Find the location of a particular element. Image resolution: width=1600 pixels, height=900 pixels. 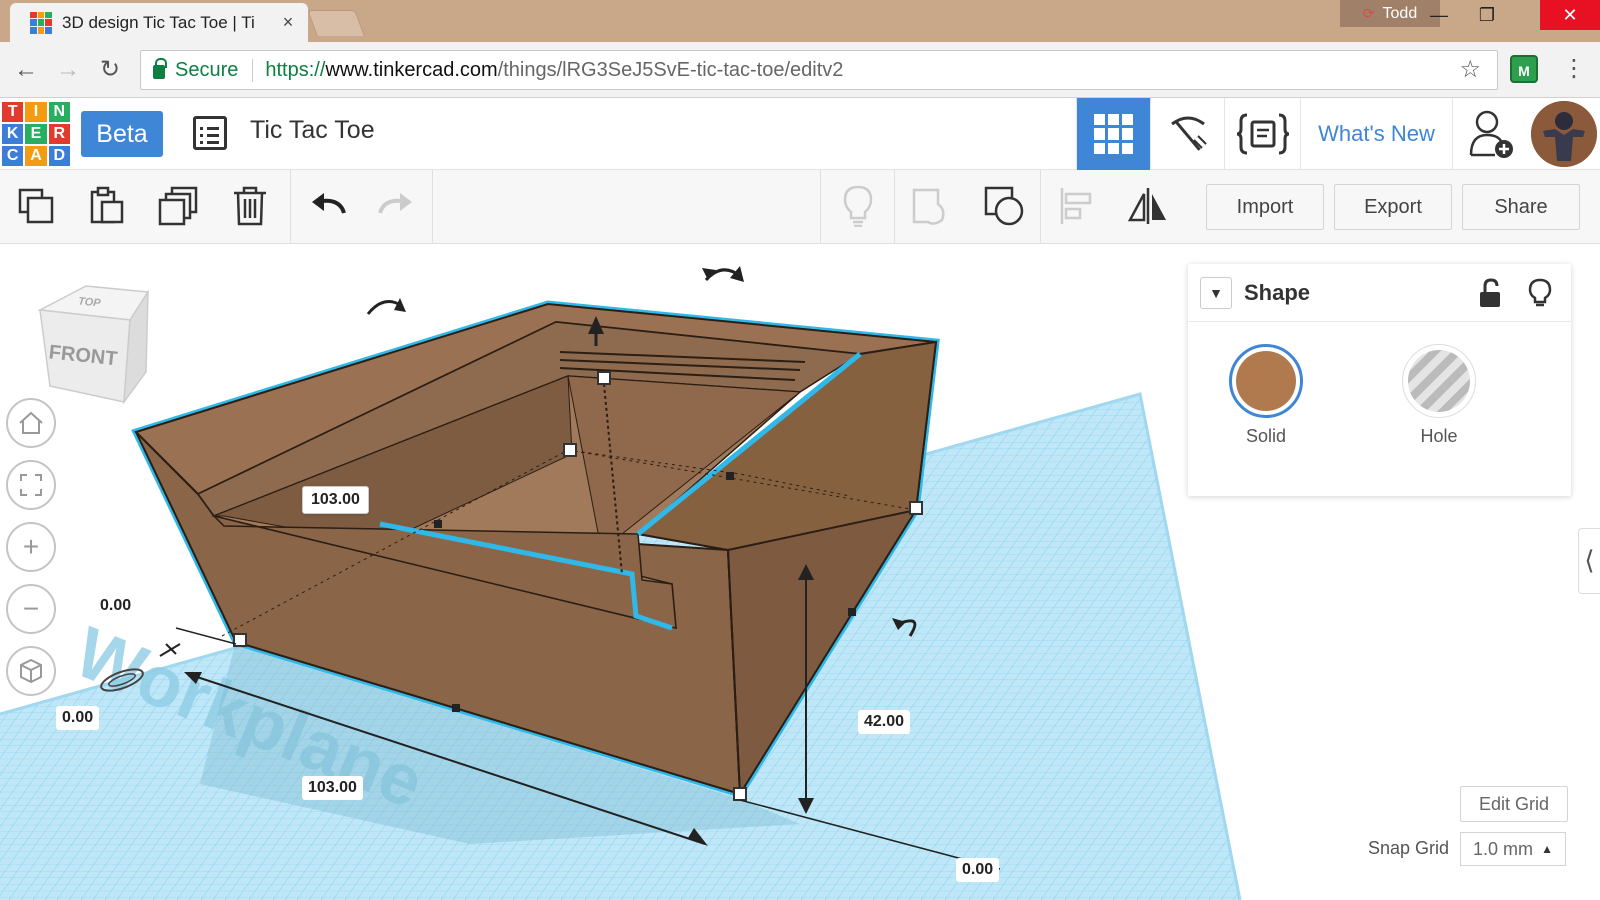

secure-label: Secure is located at coordinates (207, 69).